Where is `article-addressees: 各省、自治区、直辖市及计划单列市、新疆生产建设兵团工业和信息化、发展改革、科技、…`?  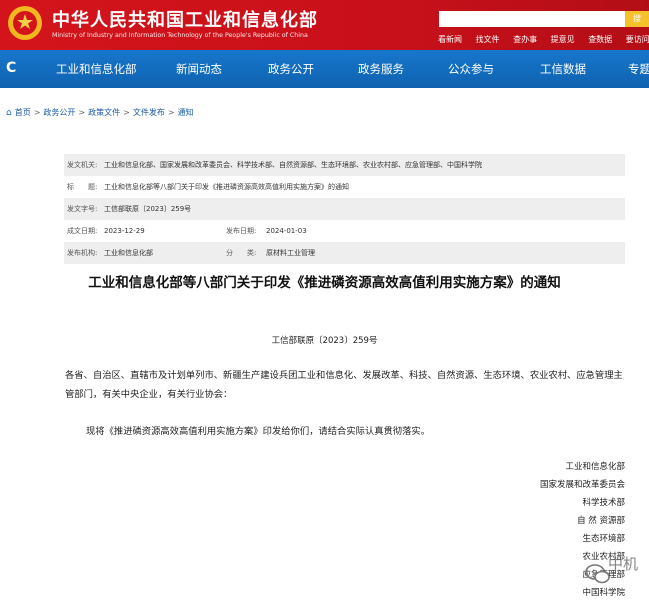 article-addressees: 各省、自治区、直辖市及计划单列市、新疆生产建设兵团工业和信息化、发展改革、科技、… is located at coordinates (344, 385).